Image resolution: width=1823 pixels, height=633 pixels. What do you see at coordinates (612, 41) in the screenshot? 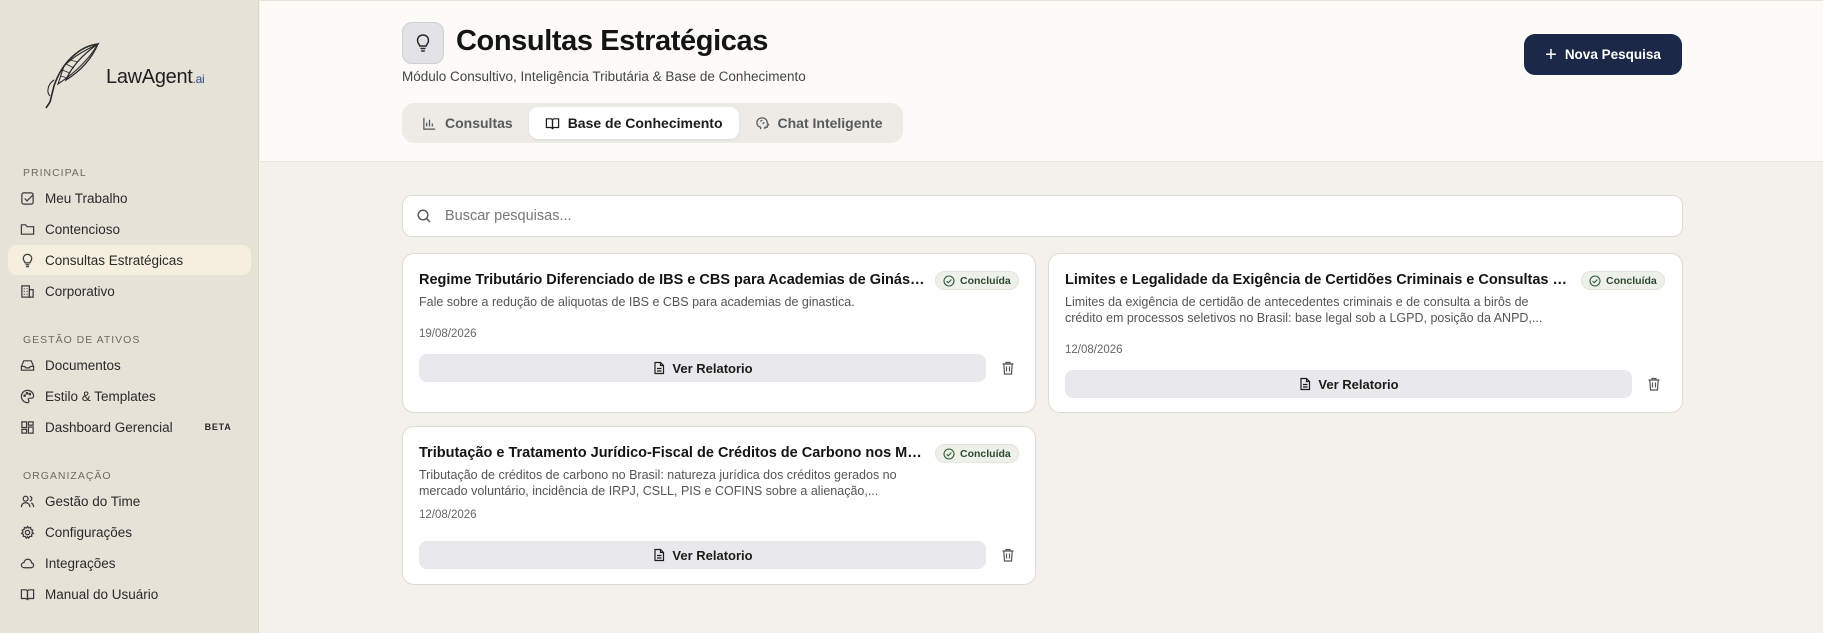
I see `page-title: Consultas Estratégicas` at bounding box center [612, 41].